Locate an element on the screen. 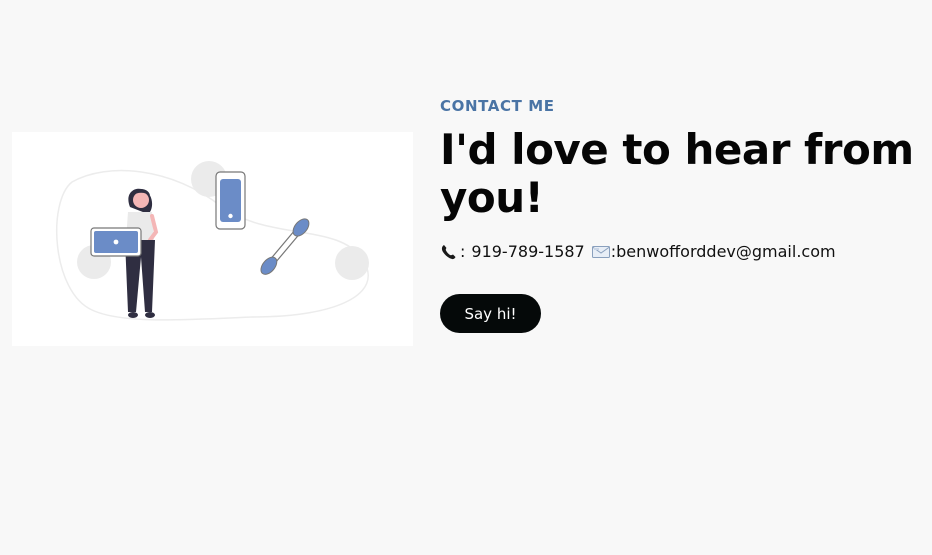  section-eyebrow: CONTACT ME is located at coordinates (497, 106).